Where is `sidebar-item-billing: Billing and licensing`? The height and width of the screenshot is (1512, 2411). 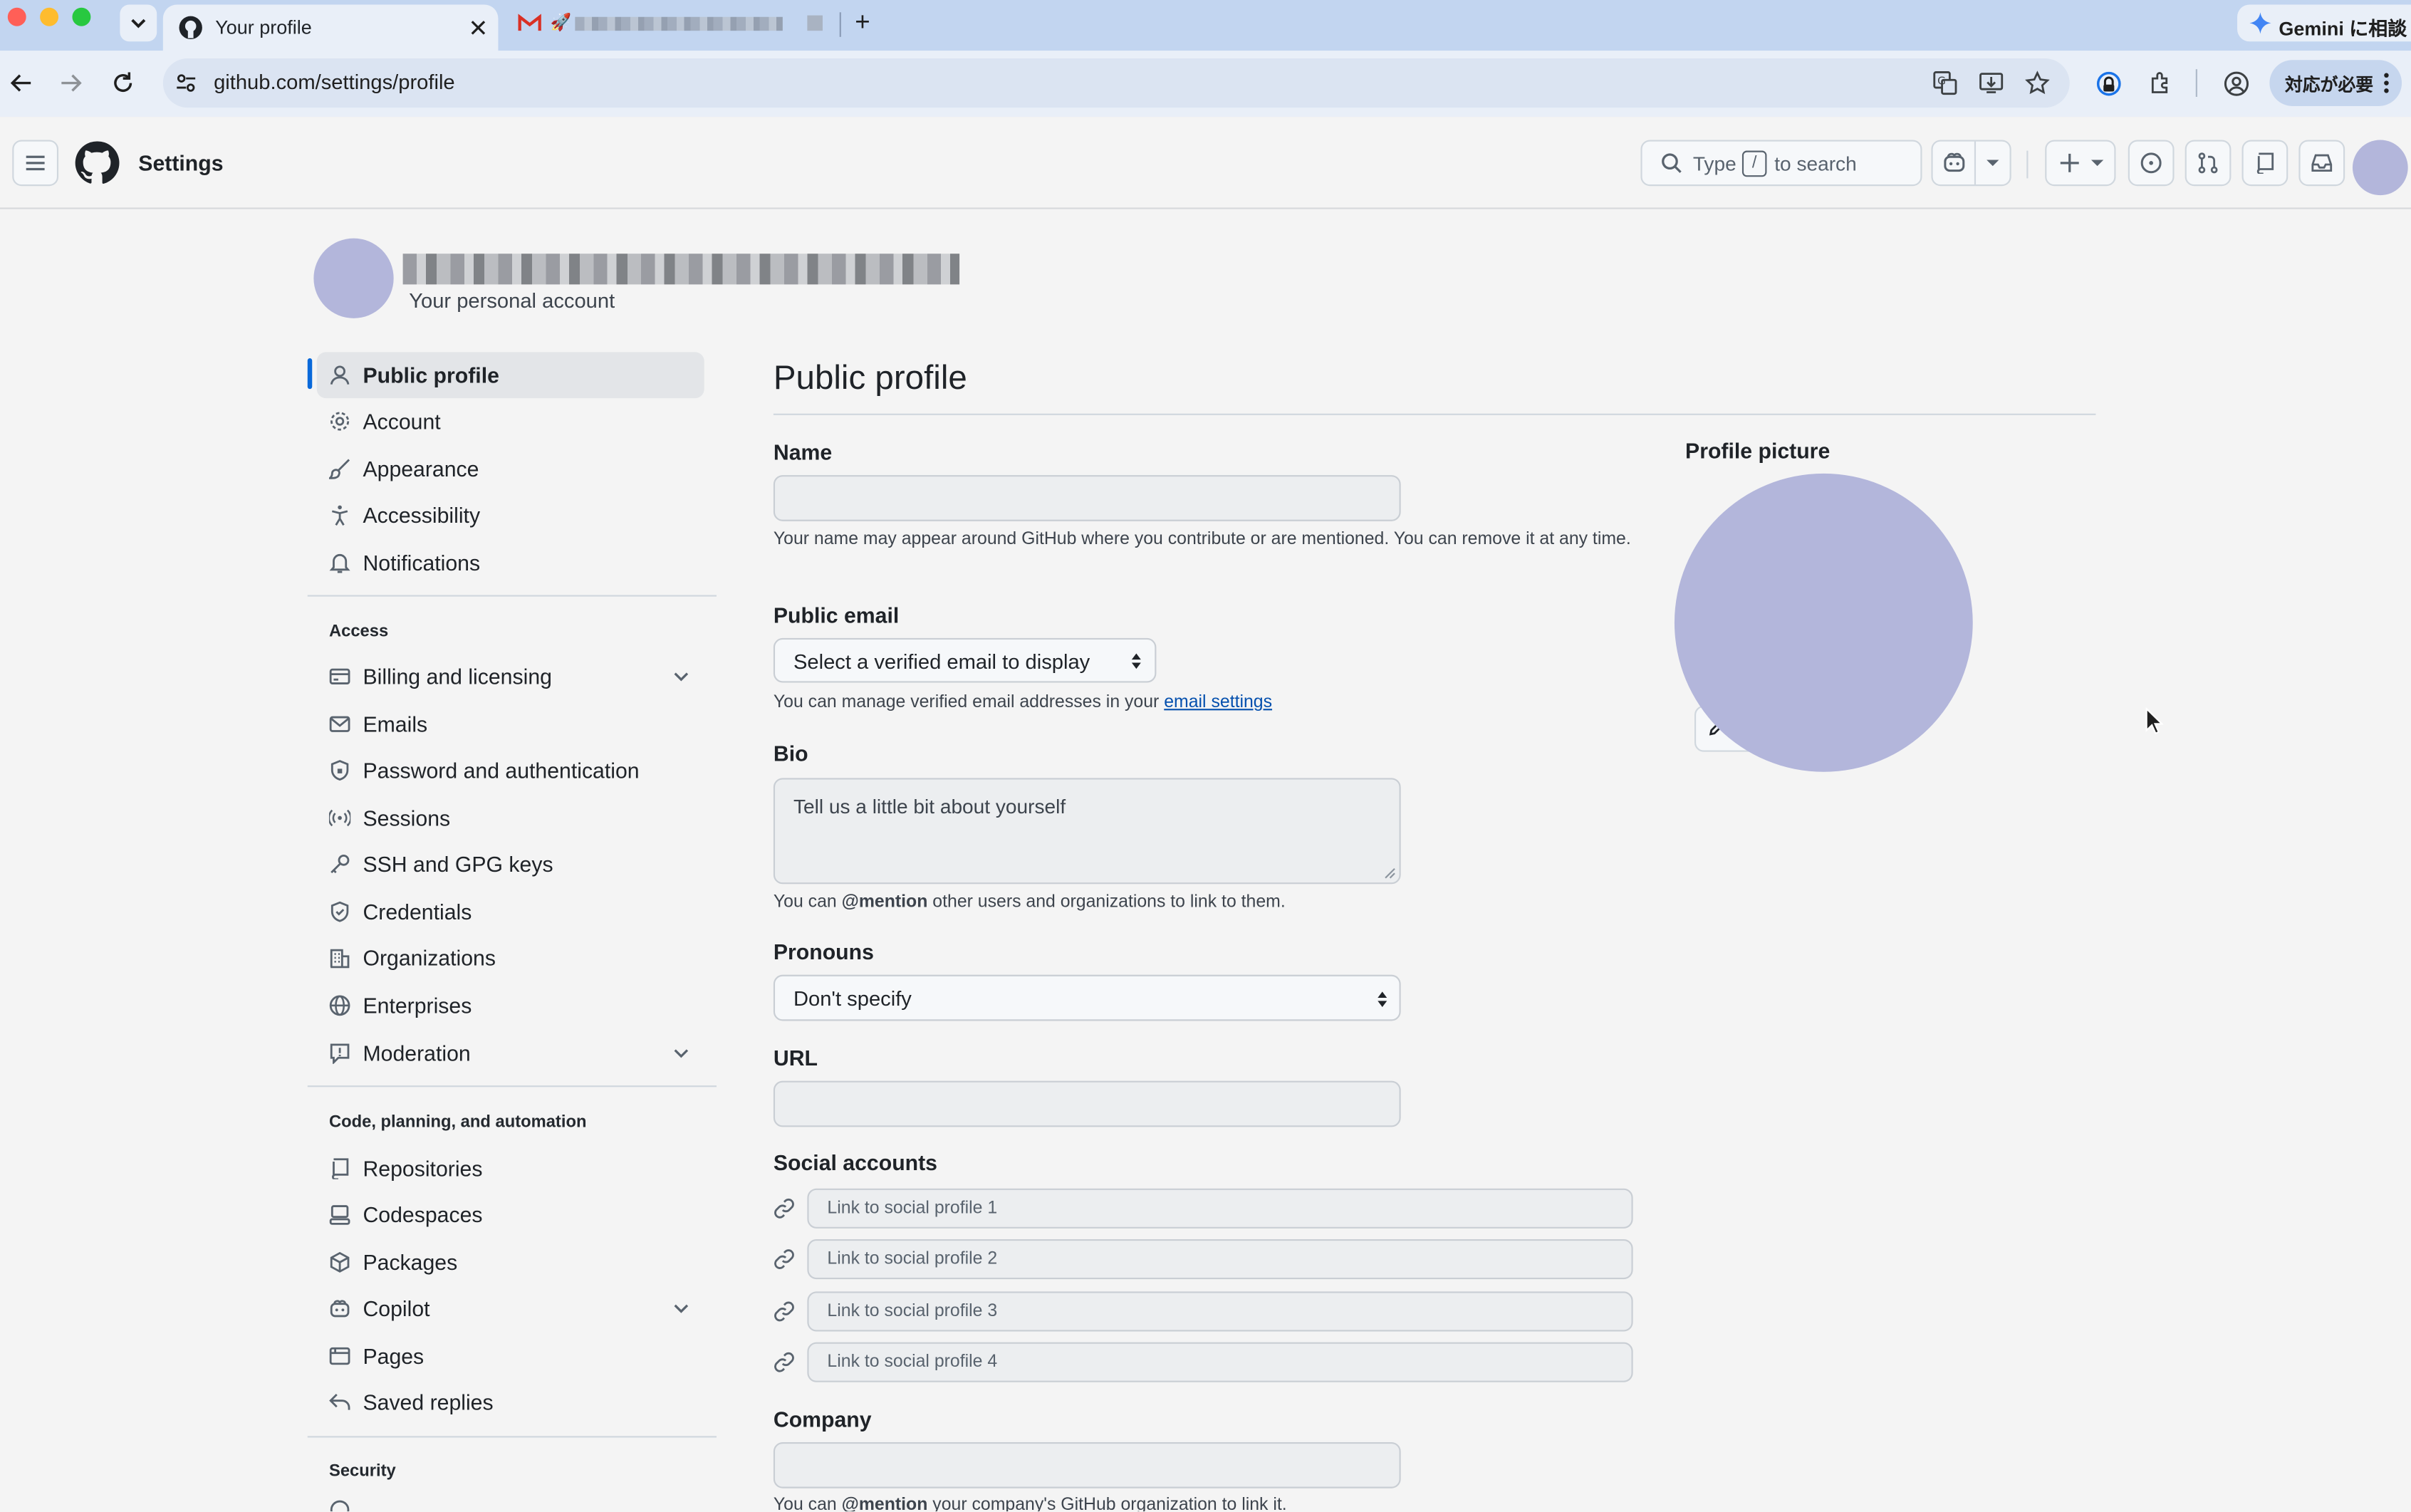 sidebar-item-billing: Billing and licensing is located at coordinates (510, 676).